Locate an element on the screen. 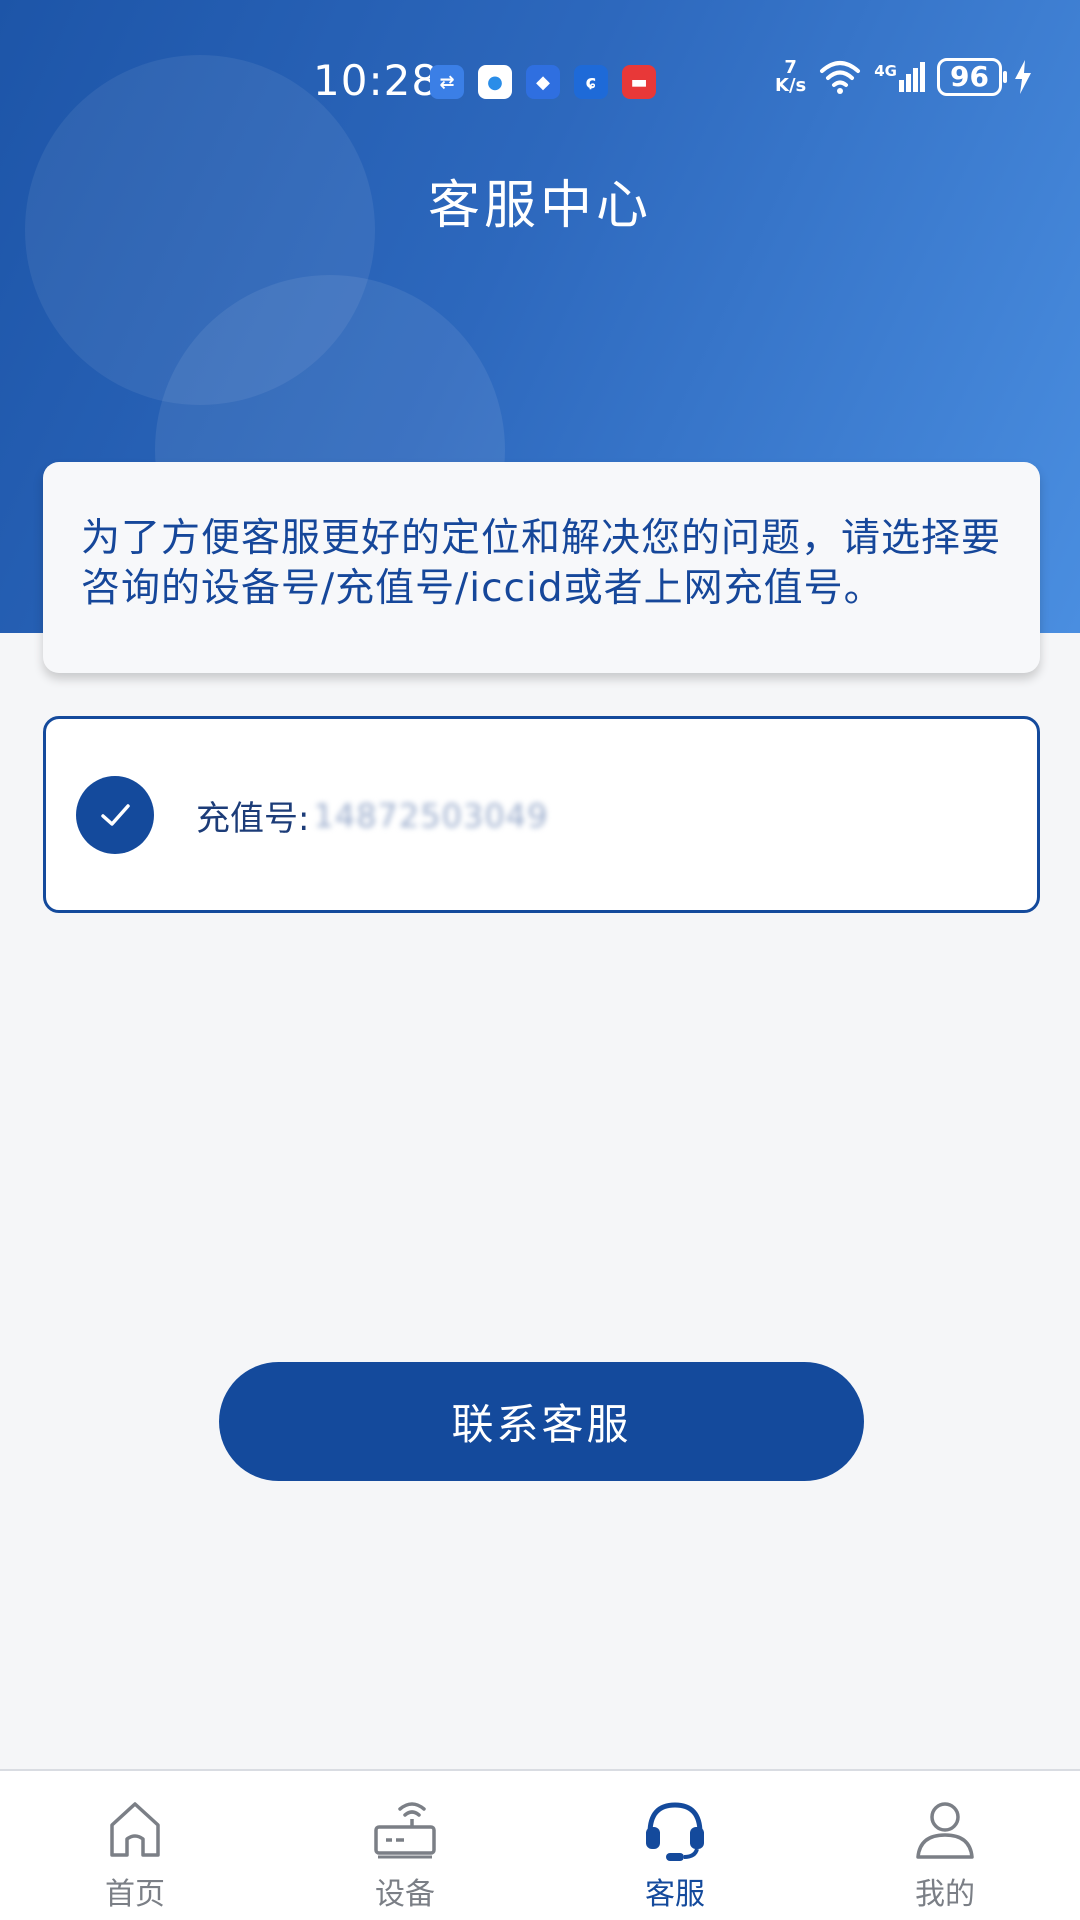 The width and height of the screenshot is (1080, 1920). nav-item-home: 首页 is located at coordinates (135, 1845).